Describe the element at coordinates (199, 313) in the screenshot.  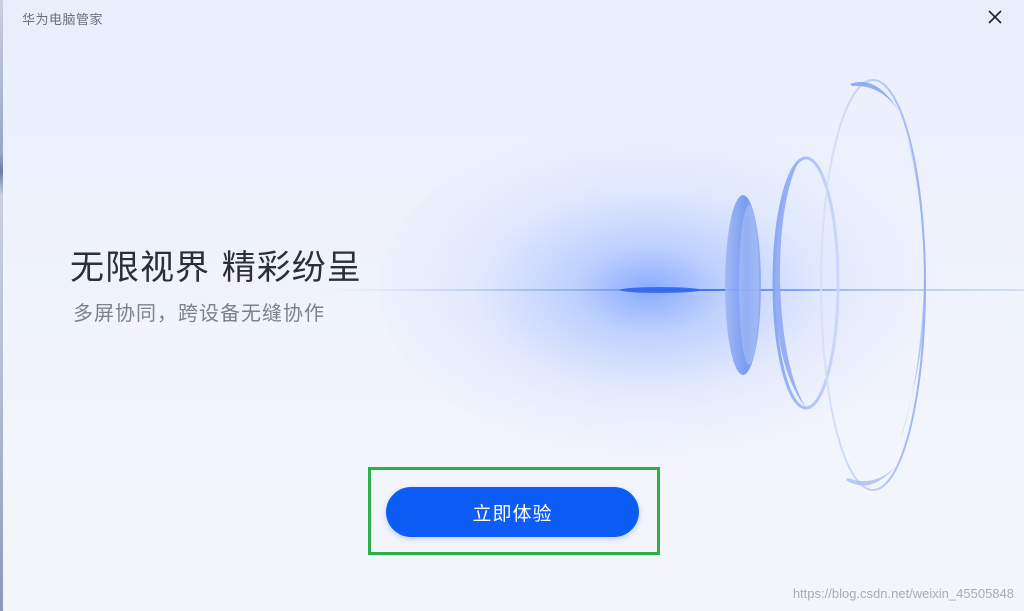
I see `promo-subtitle: 多屏协同，跨设备无缝协作` at that location.